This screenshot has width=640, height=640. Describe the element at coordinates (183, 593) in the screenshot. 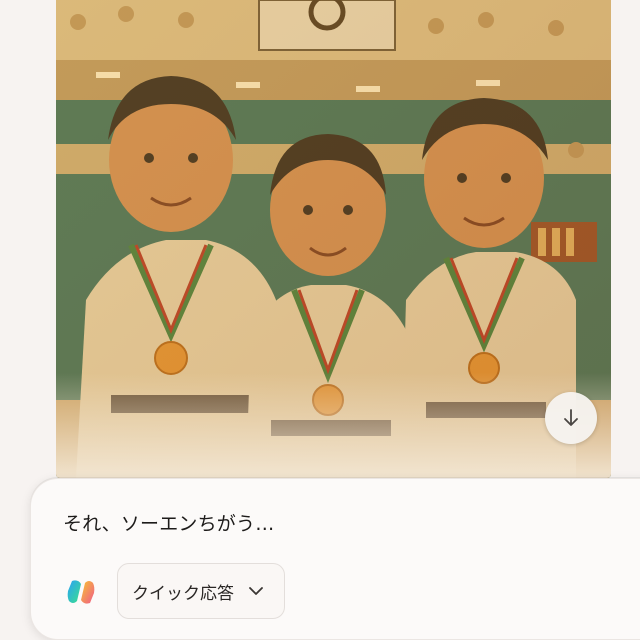

I see `response-mode-label: クイック応答` at that location.